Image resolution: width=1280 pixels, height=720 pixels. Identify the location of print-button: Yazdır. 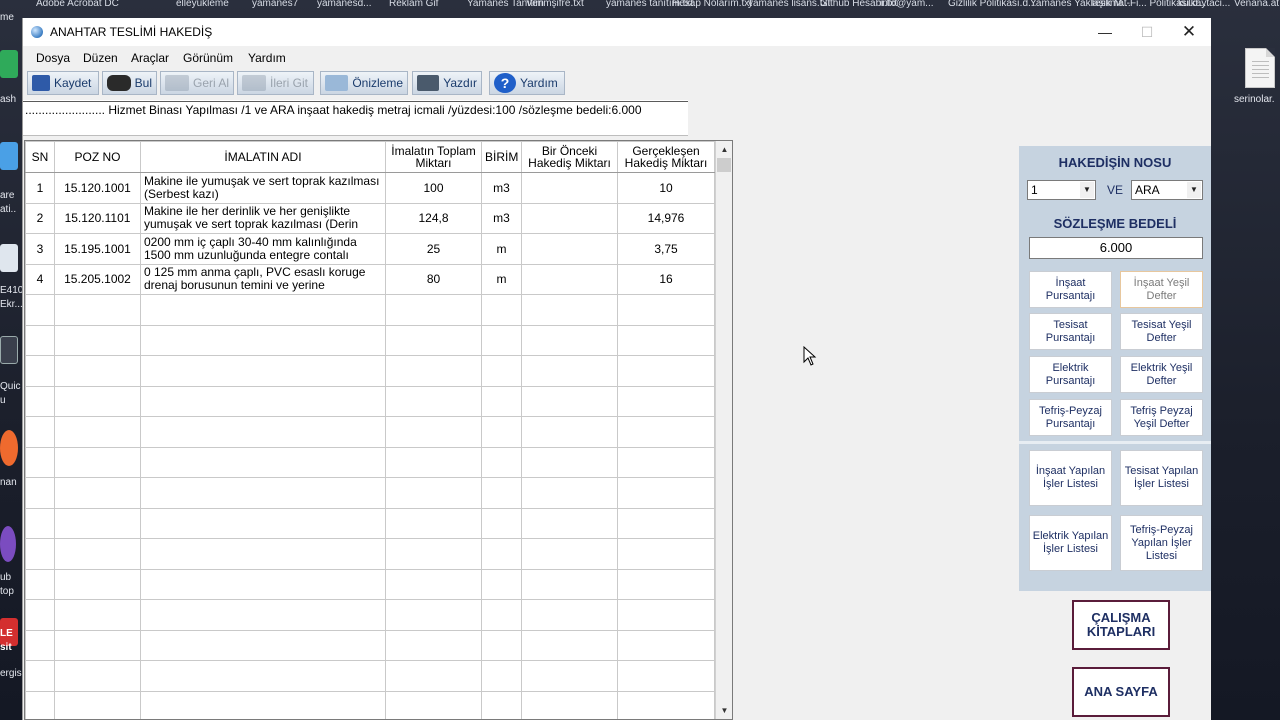
(447, 83).